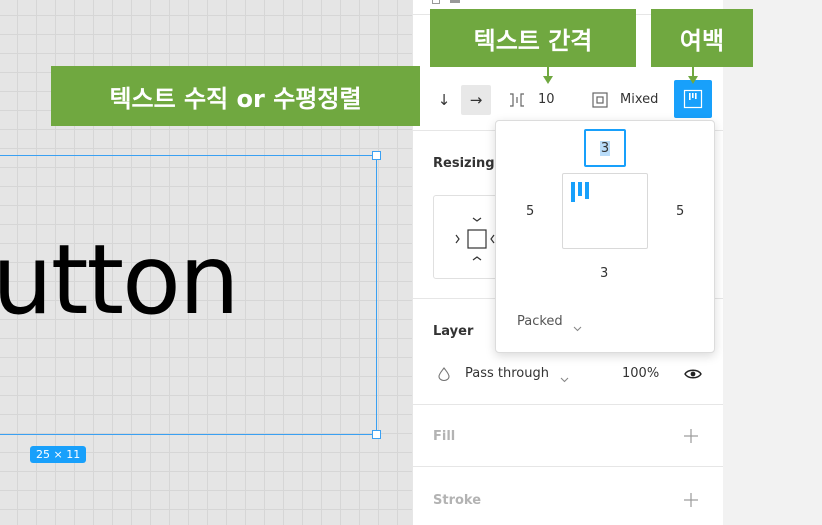 The width and height of the screenshot is (822, 525). Describe the element at coordinates (604, 273) in the screenshot. I see `padding-bottom-input: 3` at that location.